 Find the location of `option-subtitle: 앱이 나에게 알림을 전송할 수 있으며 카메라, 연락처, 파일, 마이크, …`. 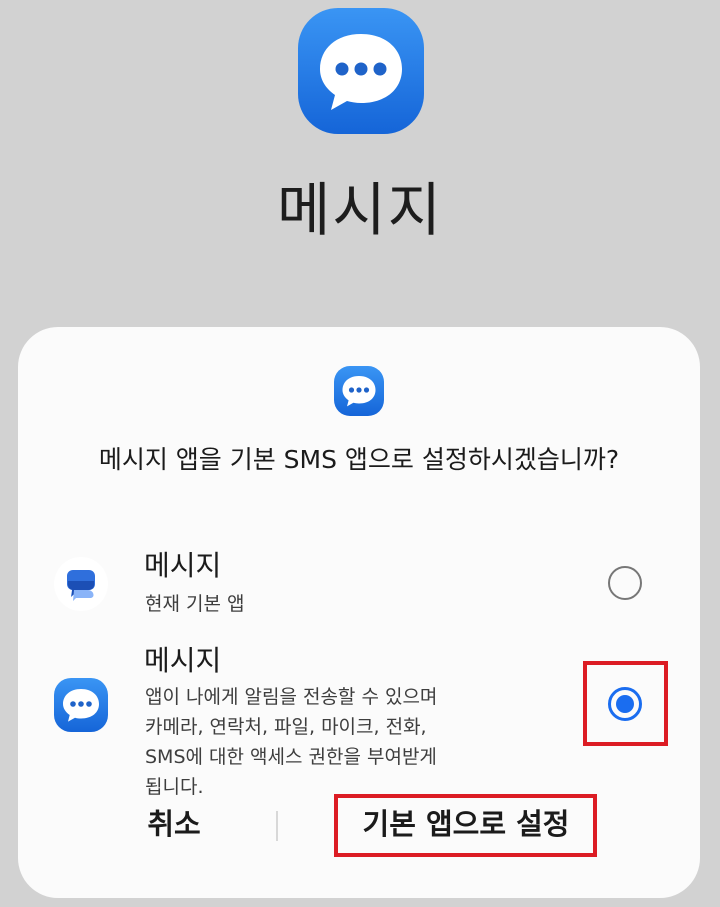

option-subtitle: 앱이 나에게 알림을 전송할 수 있으며 카메라, 연락처, 파일, 마이크, … is located at coordinates (291, 742).